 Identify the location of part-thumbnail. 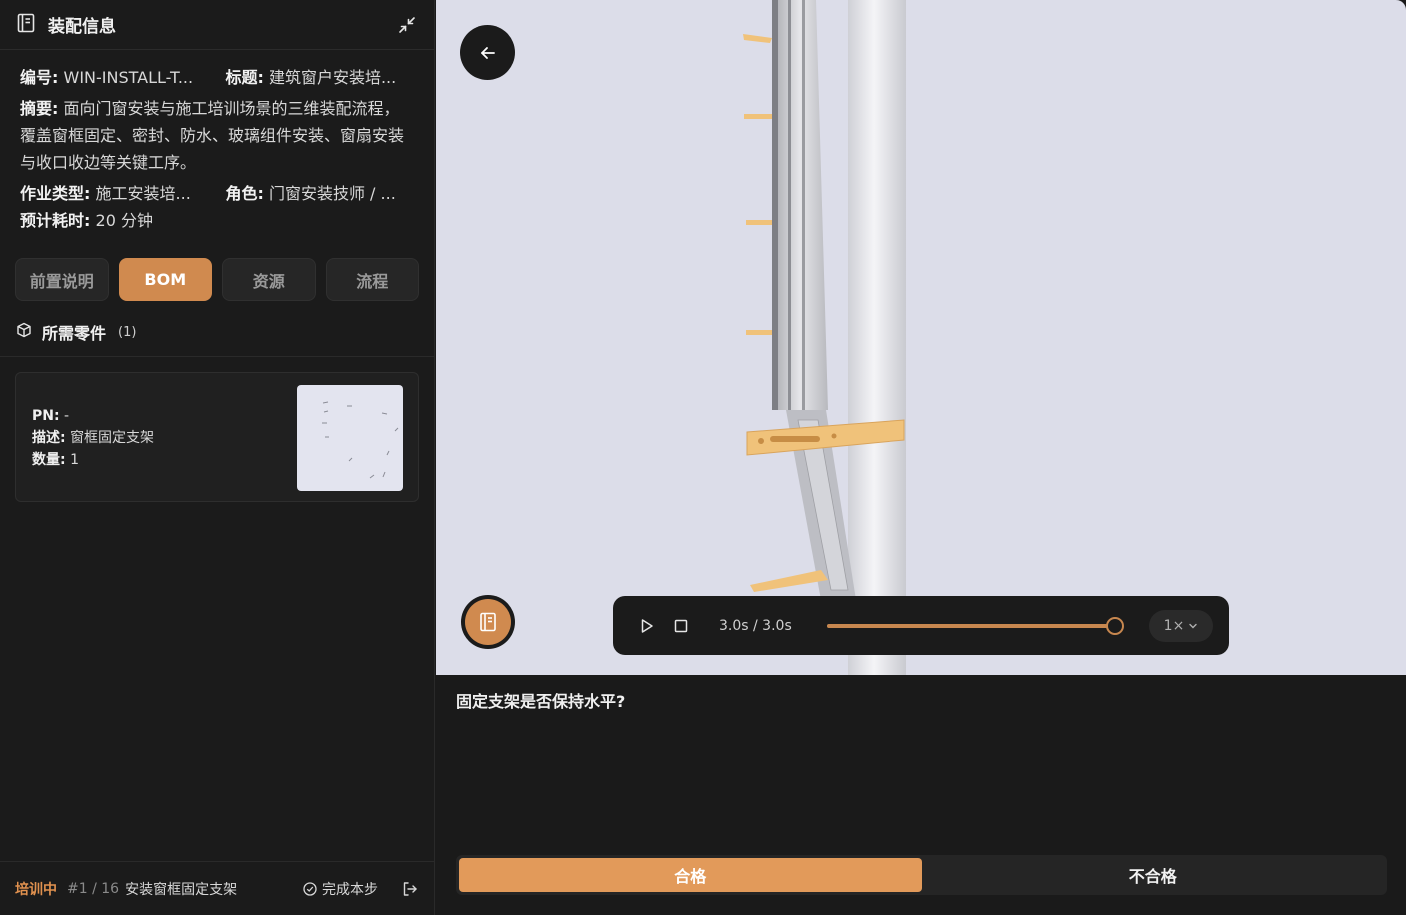
(350, 438).